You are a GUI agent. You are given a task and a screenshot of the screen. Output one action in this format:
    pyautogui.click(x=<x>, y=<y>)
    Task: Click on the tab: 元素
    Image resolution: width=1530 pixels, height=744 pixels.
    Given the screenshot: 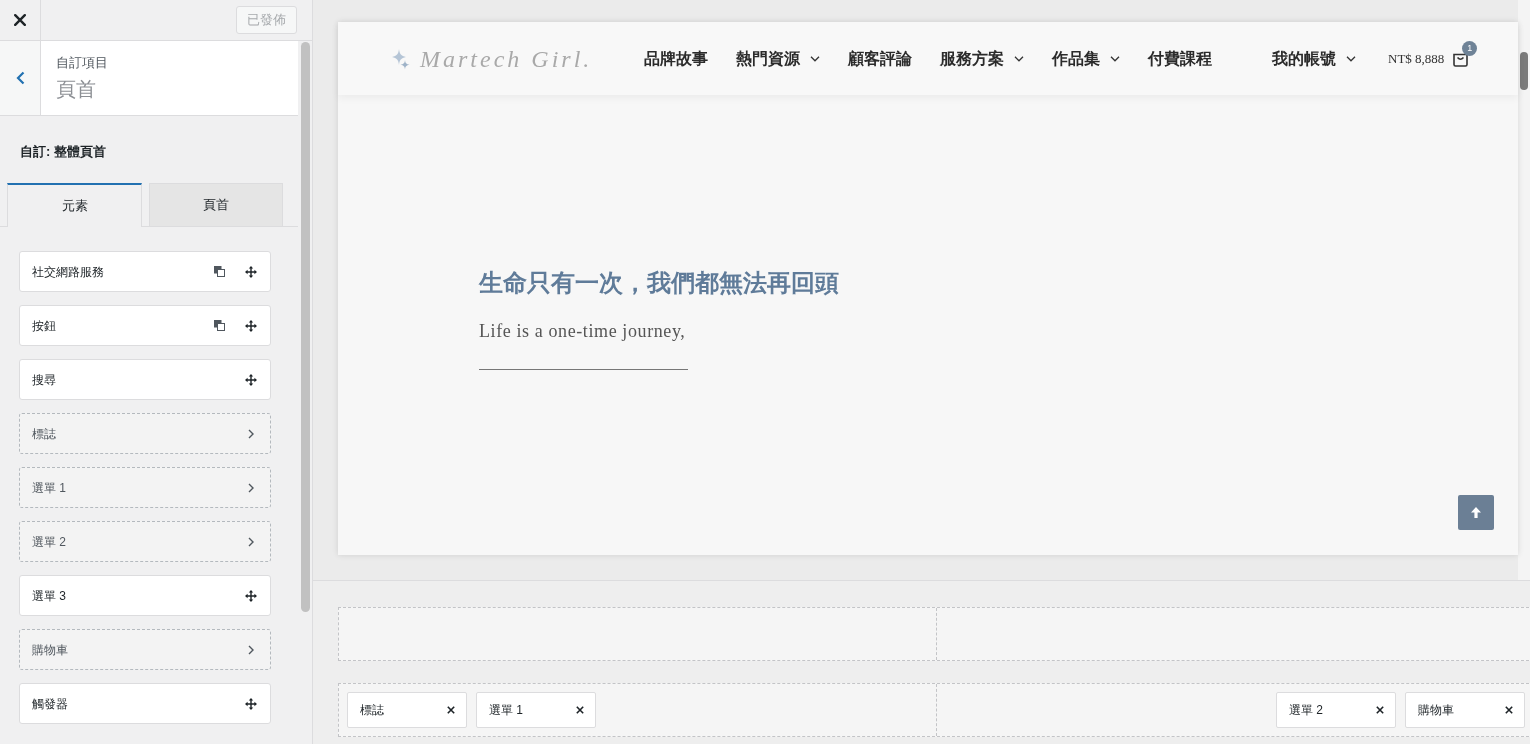 What is the action you would take?
    pyautogui.click(x=74, y=205)
    